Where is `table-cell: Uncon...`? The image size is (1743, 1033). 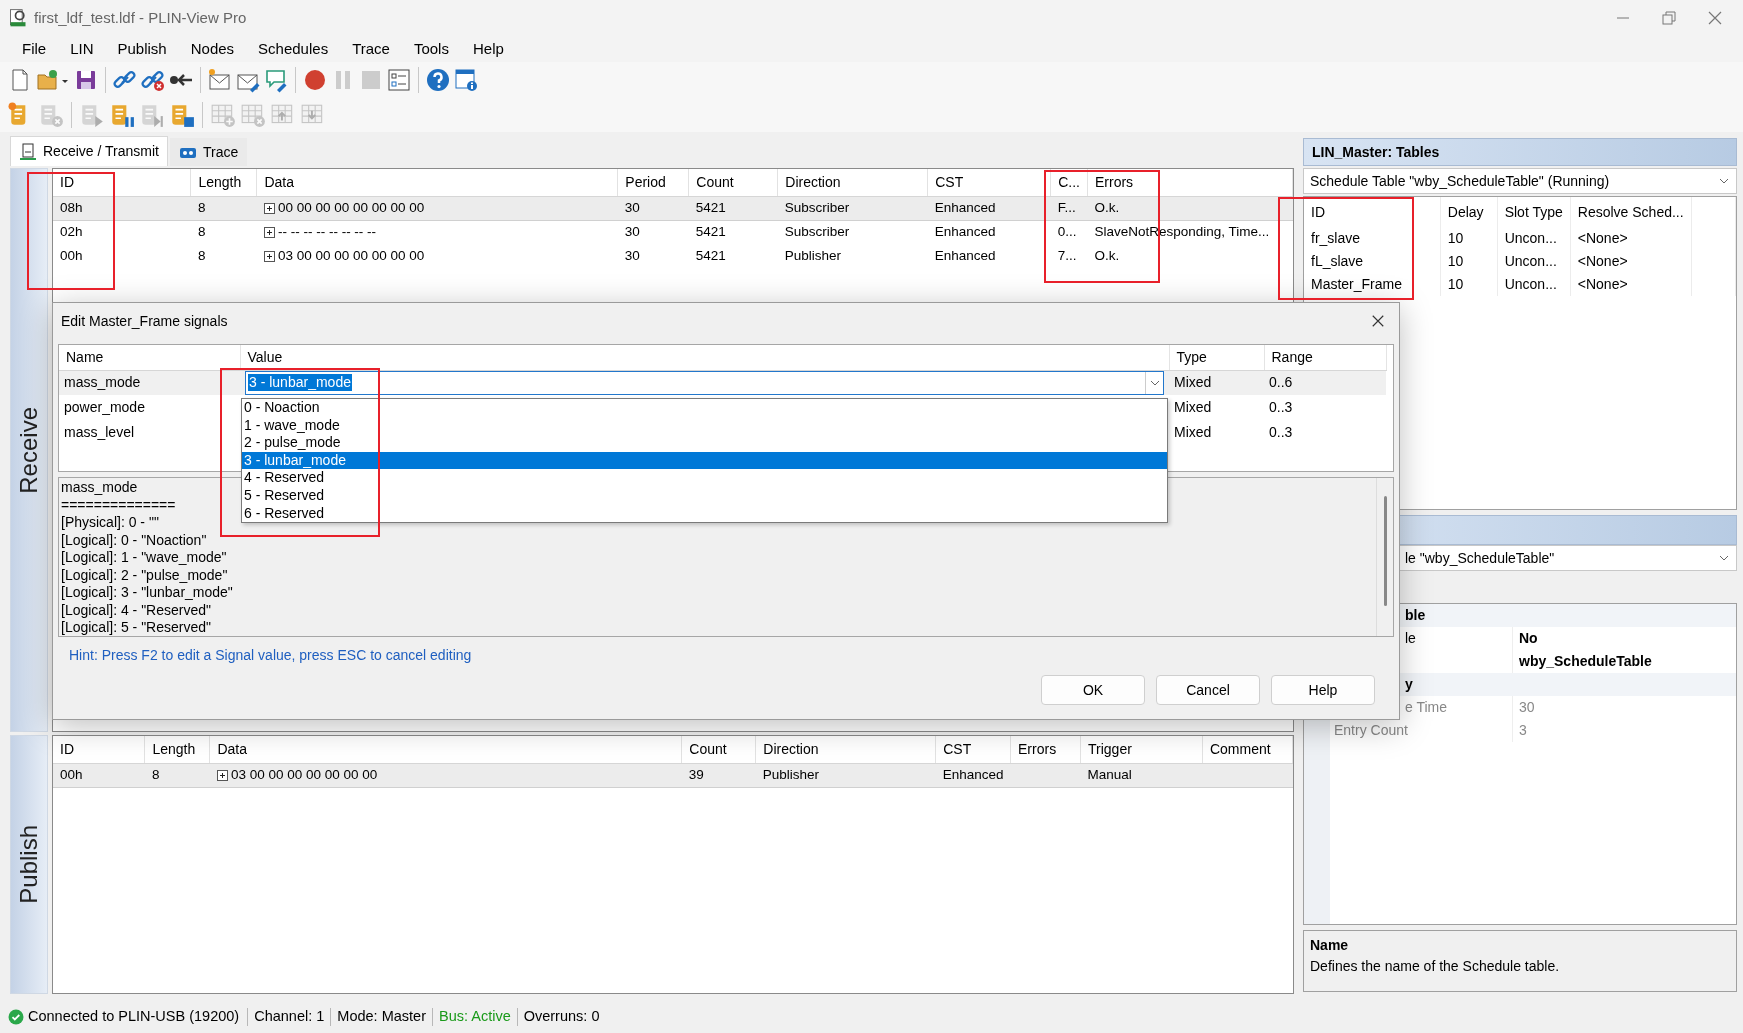 table-cell: Uncon... is located at coordinates (1530, 284).